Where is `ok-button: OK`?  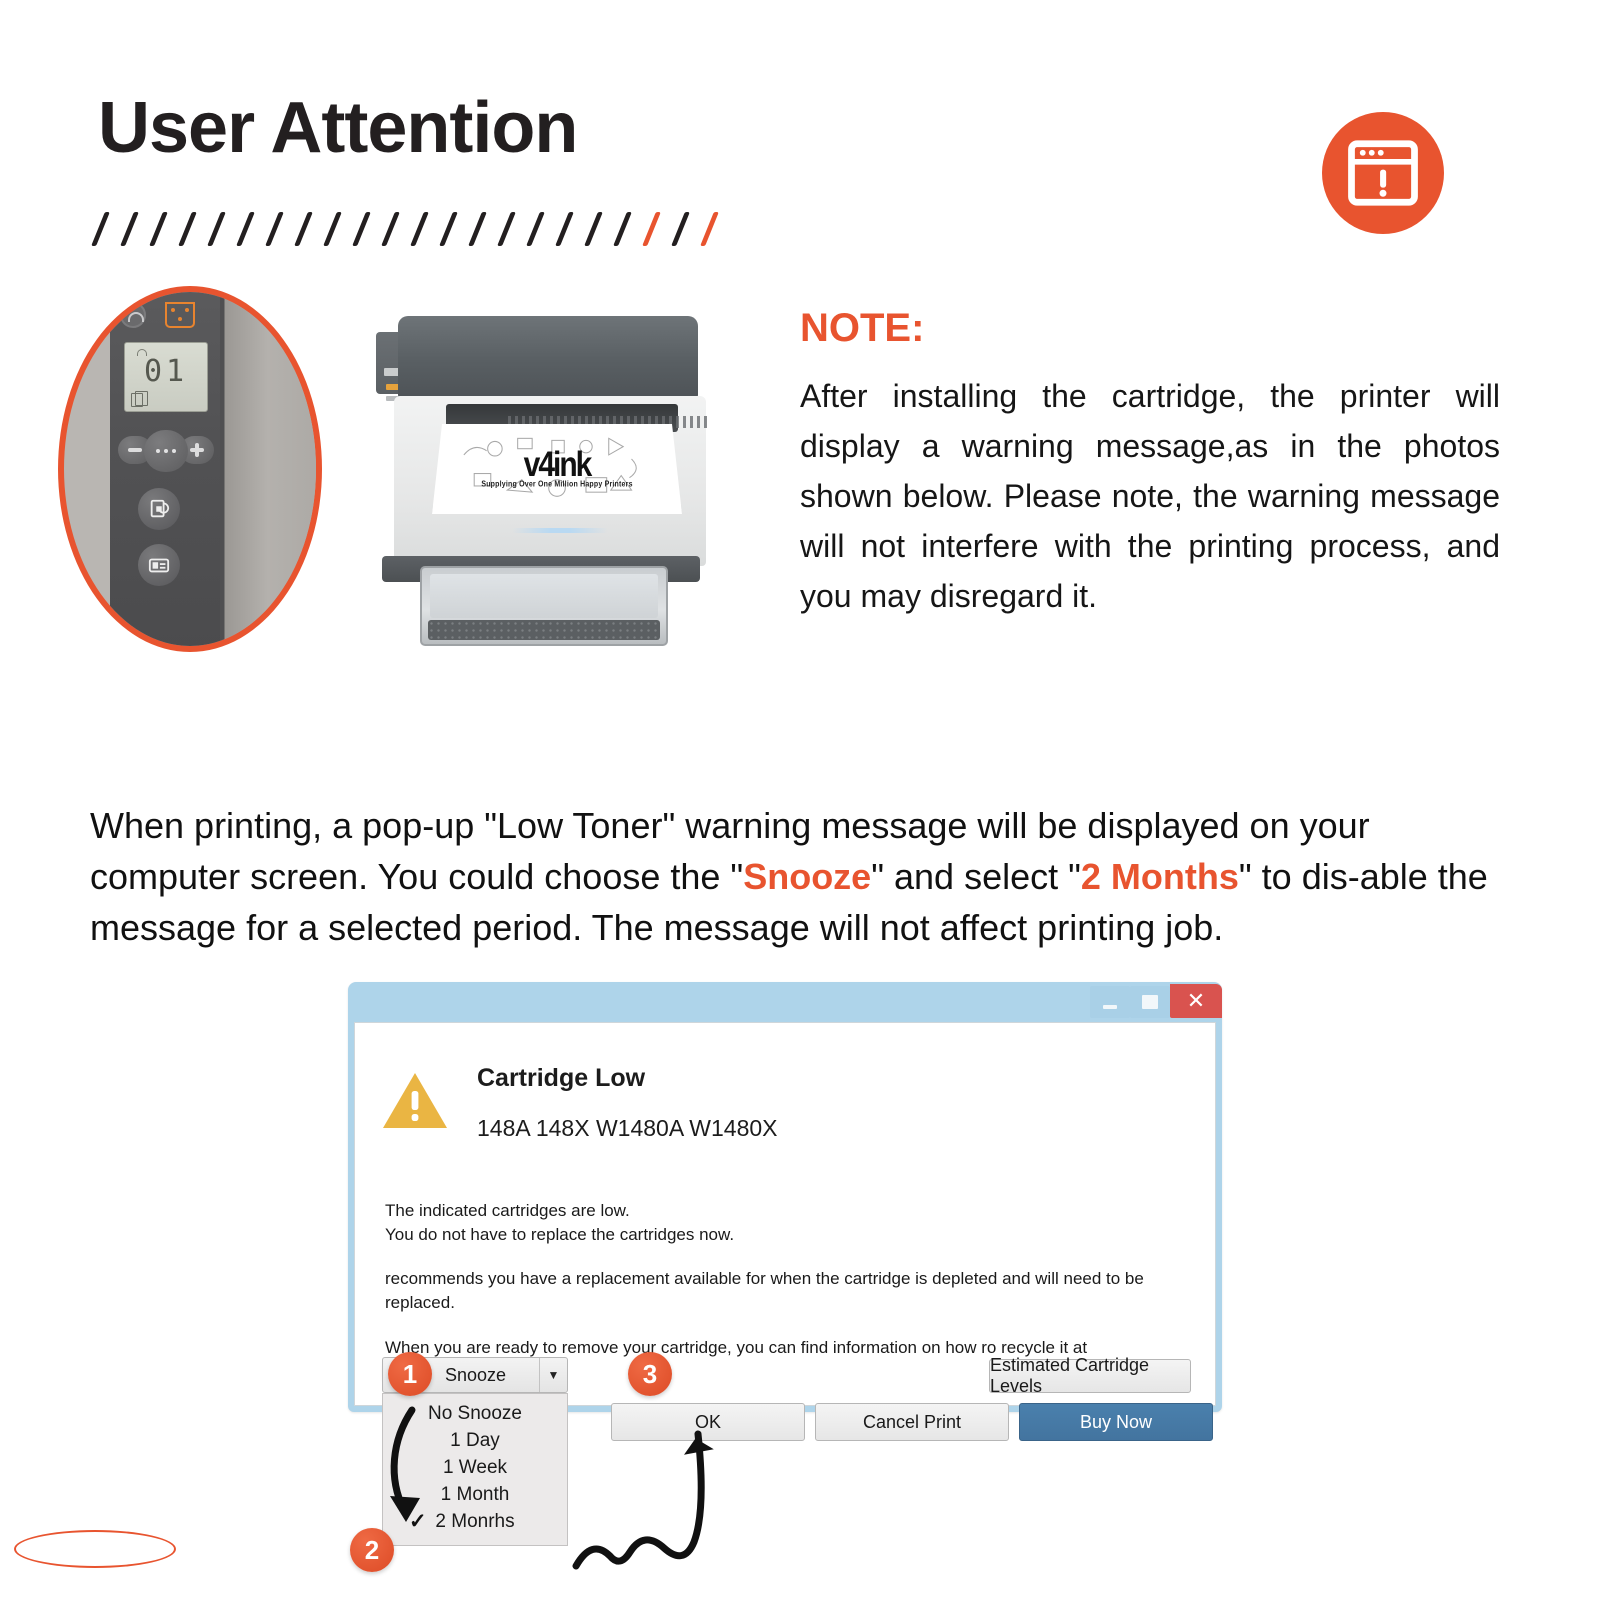 ok-button: OK is located at coordinates (708, 1422).